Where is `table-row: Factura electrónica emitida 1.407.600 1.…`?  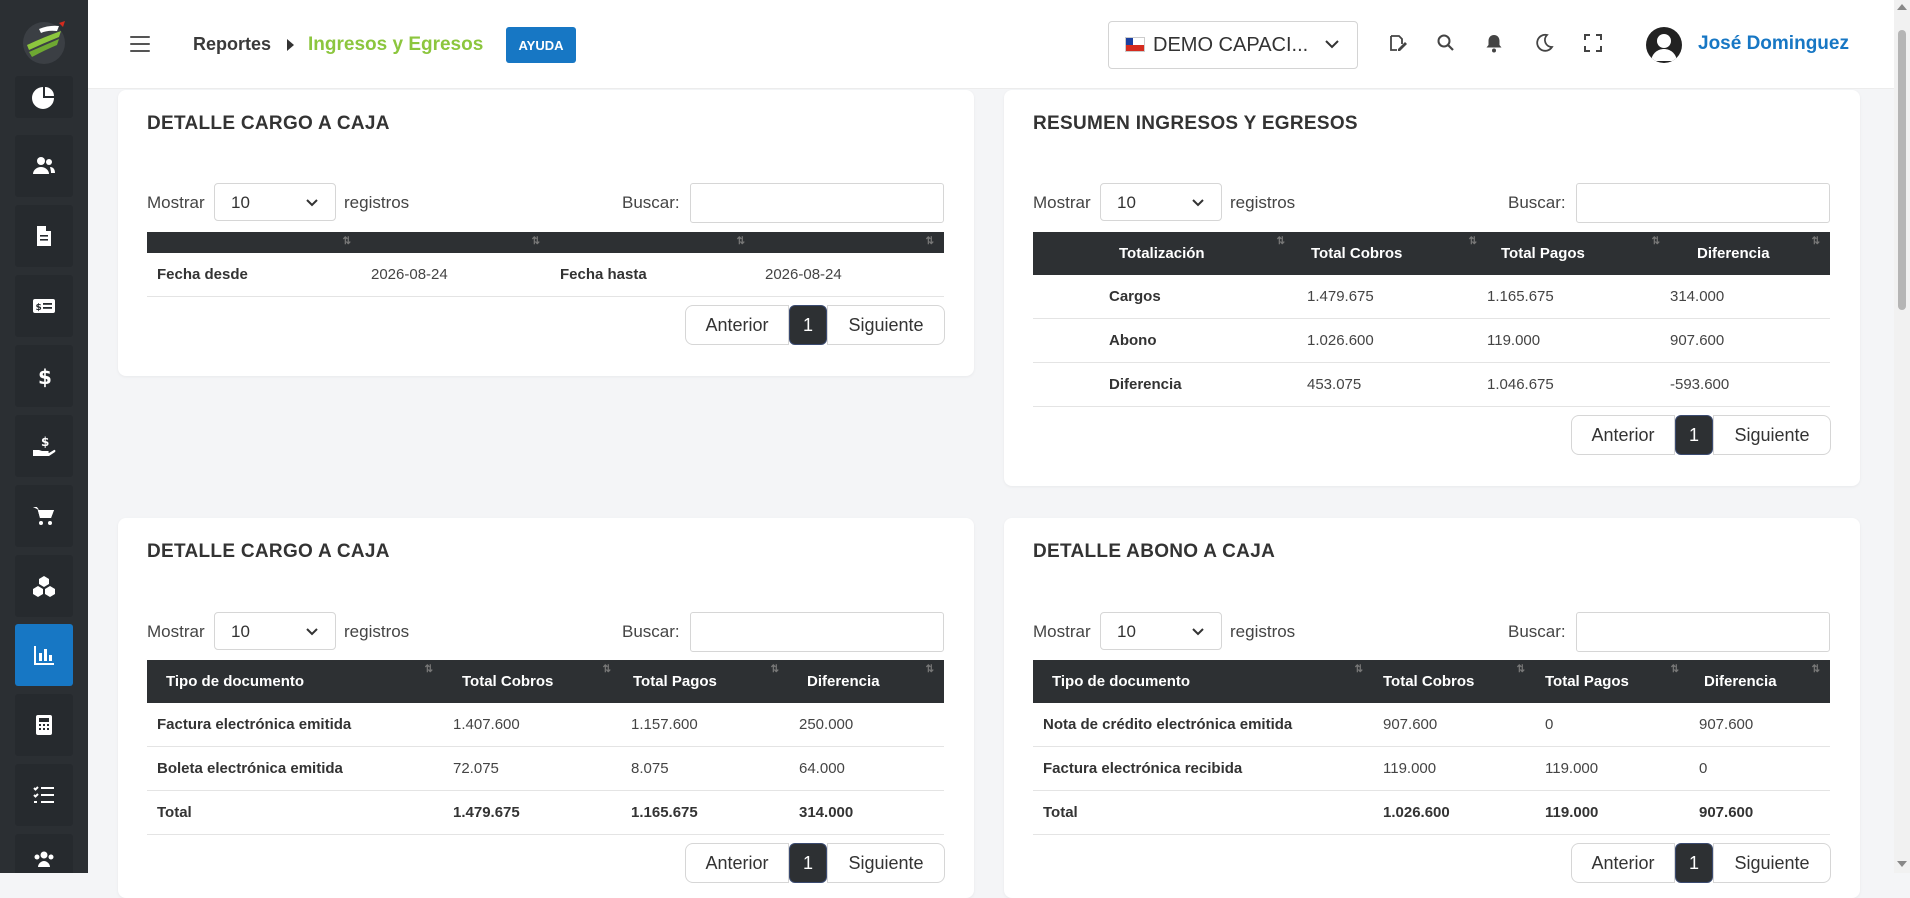
table-row: Factura electrónica emitida 1.407.600 1.… is located at coordinates (545, 725).